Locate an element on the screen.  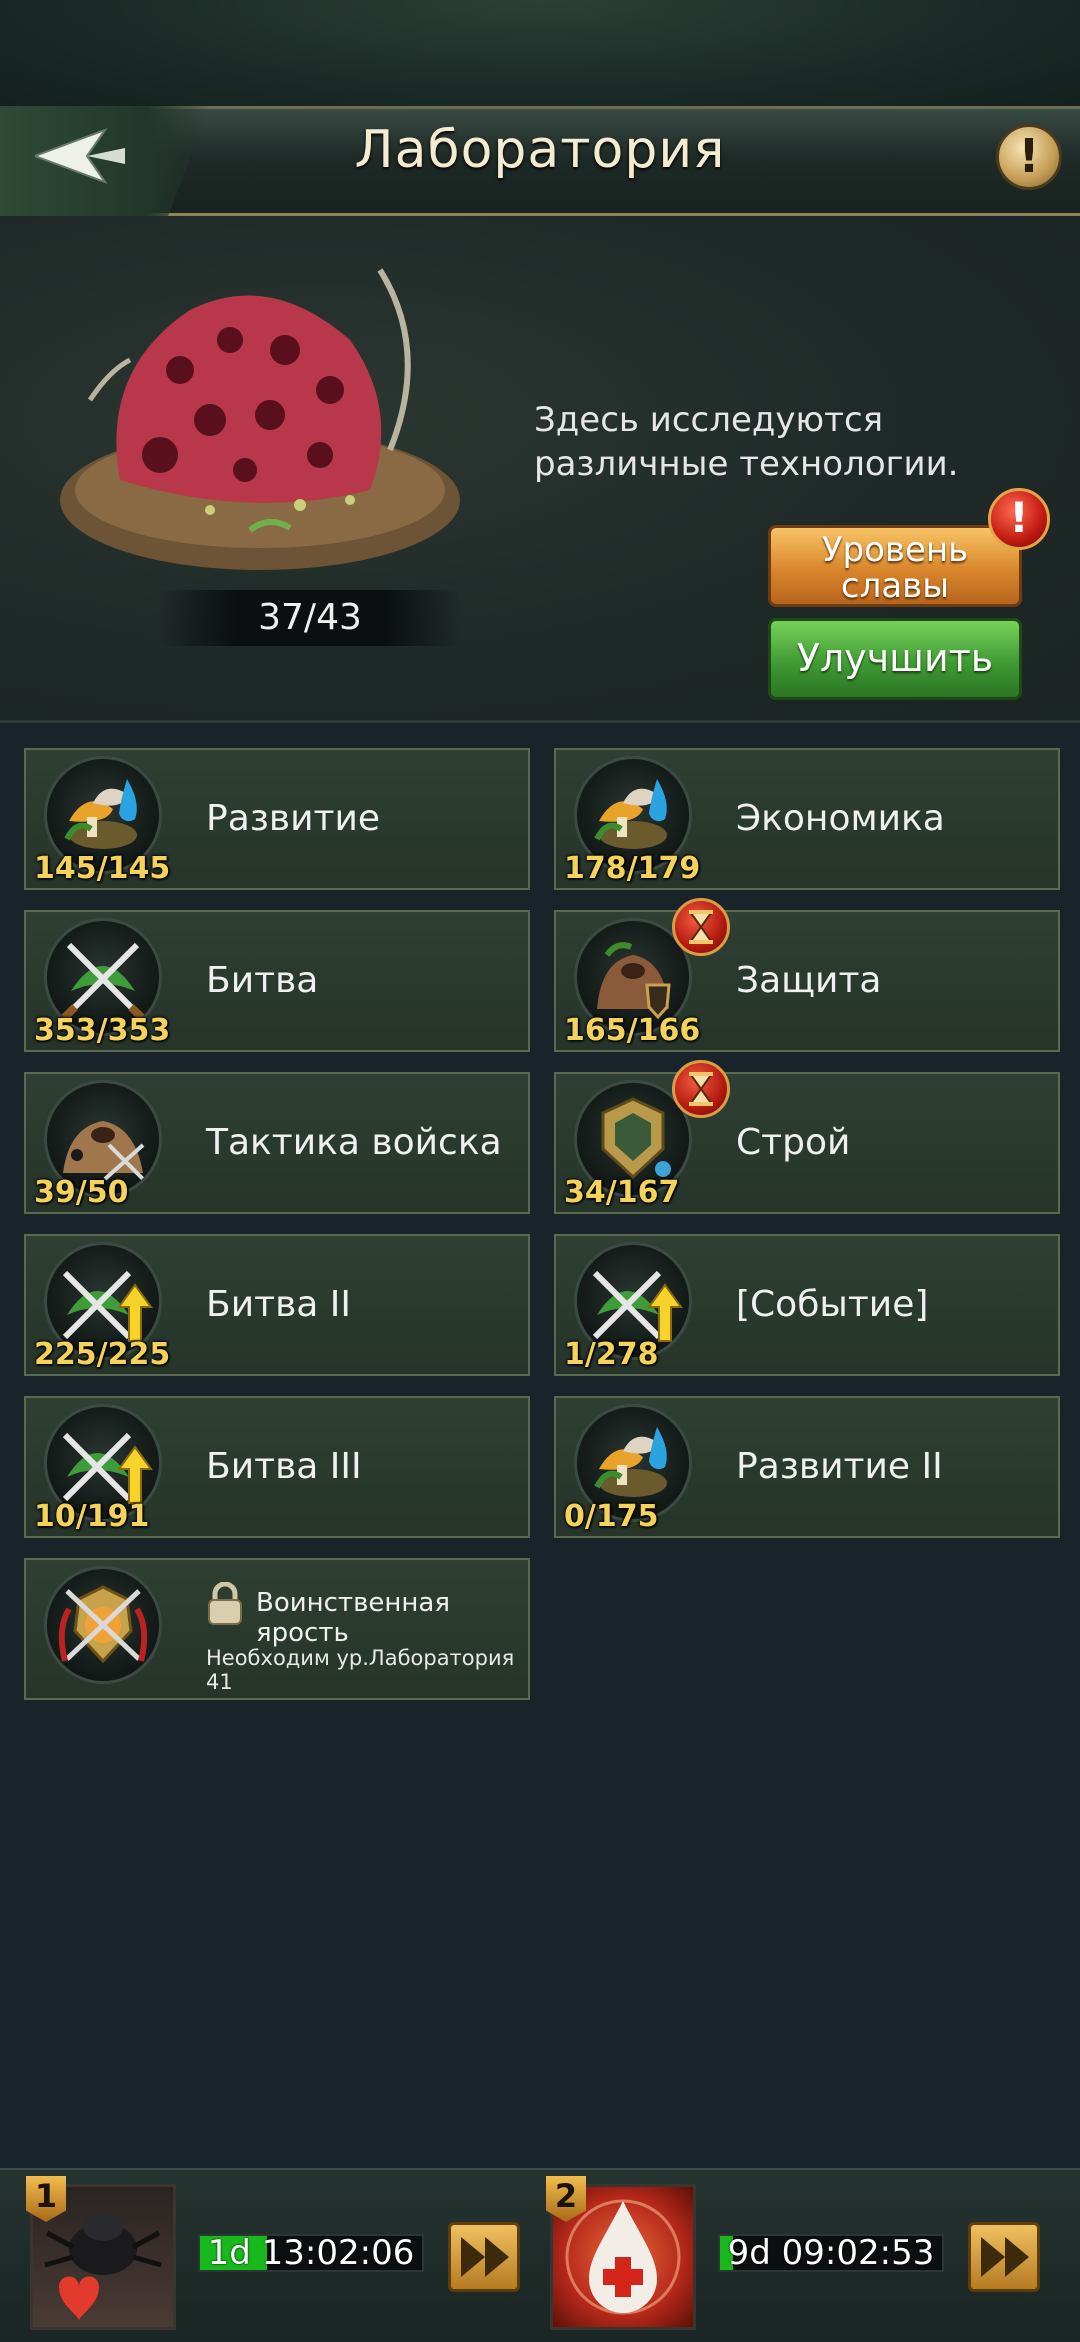
category-progress: 39/50 is located at coordinates (81, 1192).